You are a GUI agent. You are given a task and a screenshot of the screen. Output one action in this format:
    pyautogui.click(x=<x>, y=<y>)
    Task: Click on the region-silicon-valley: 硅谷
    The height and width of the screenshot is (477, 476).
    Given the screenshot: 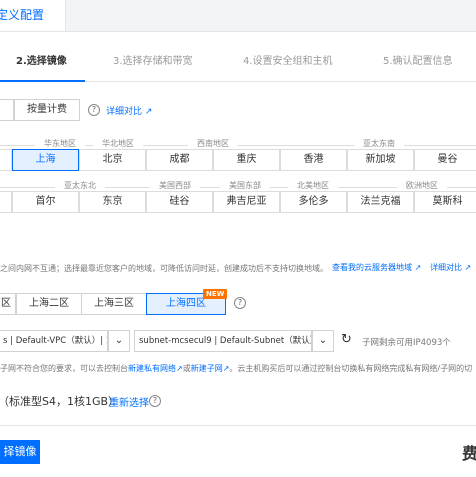 What is the action you would take?
    pyautogui.click(x=179, y=202)
    